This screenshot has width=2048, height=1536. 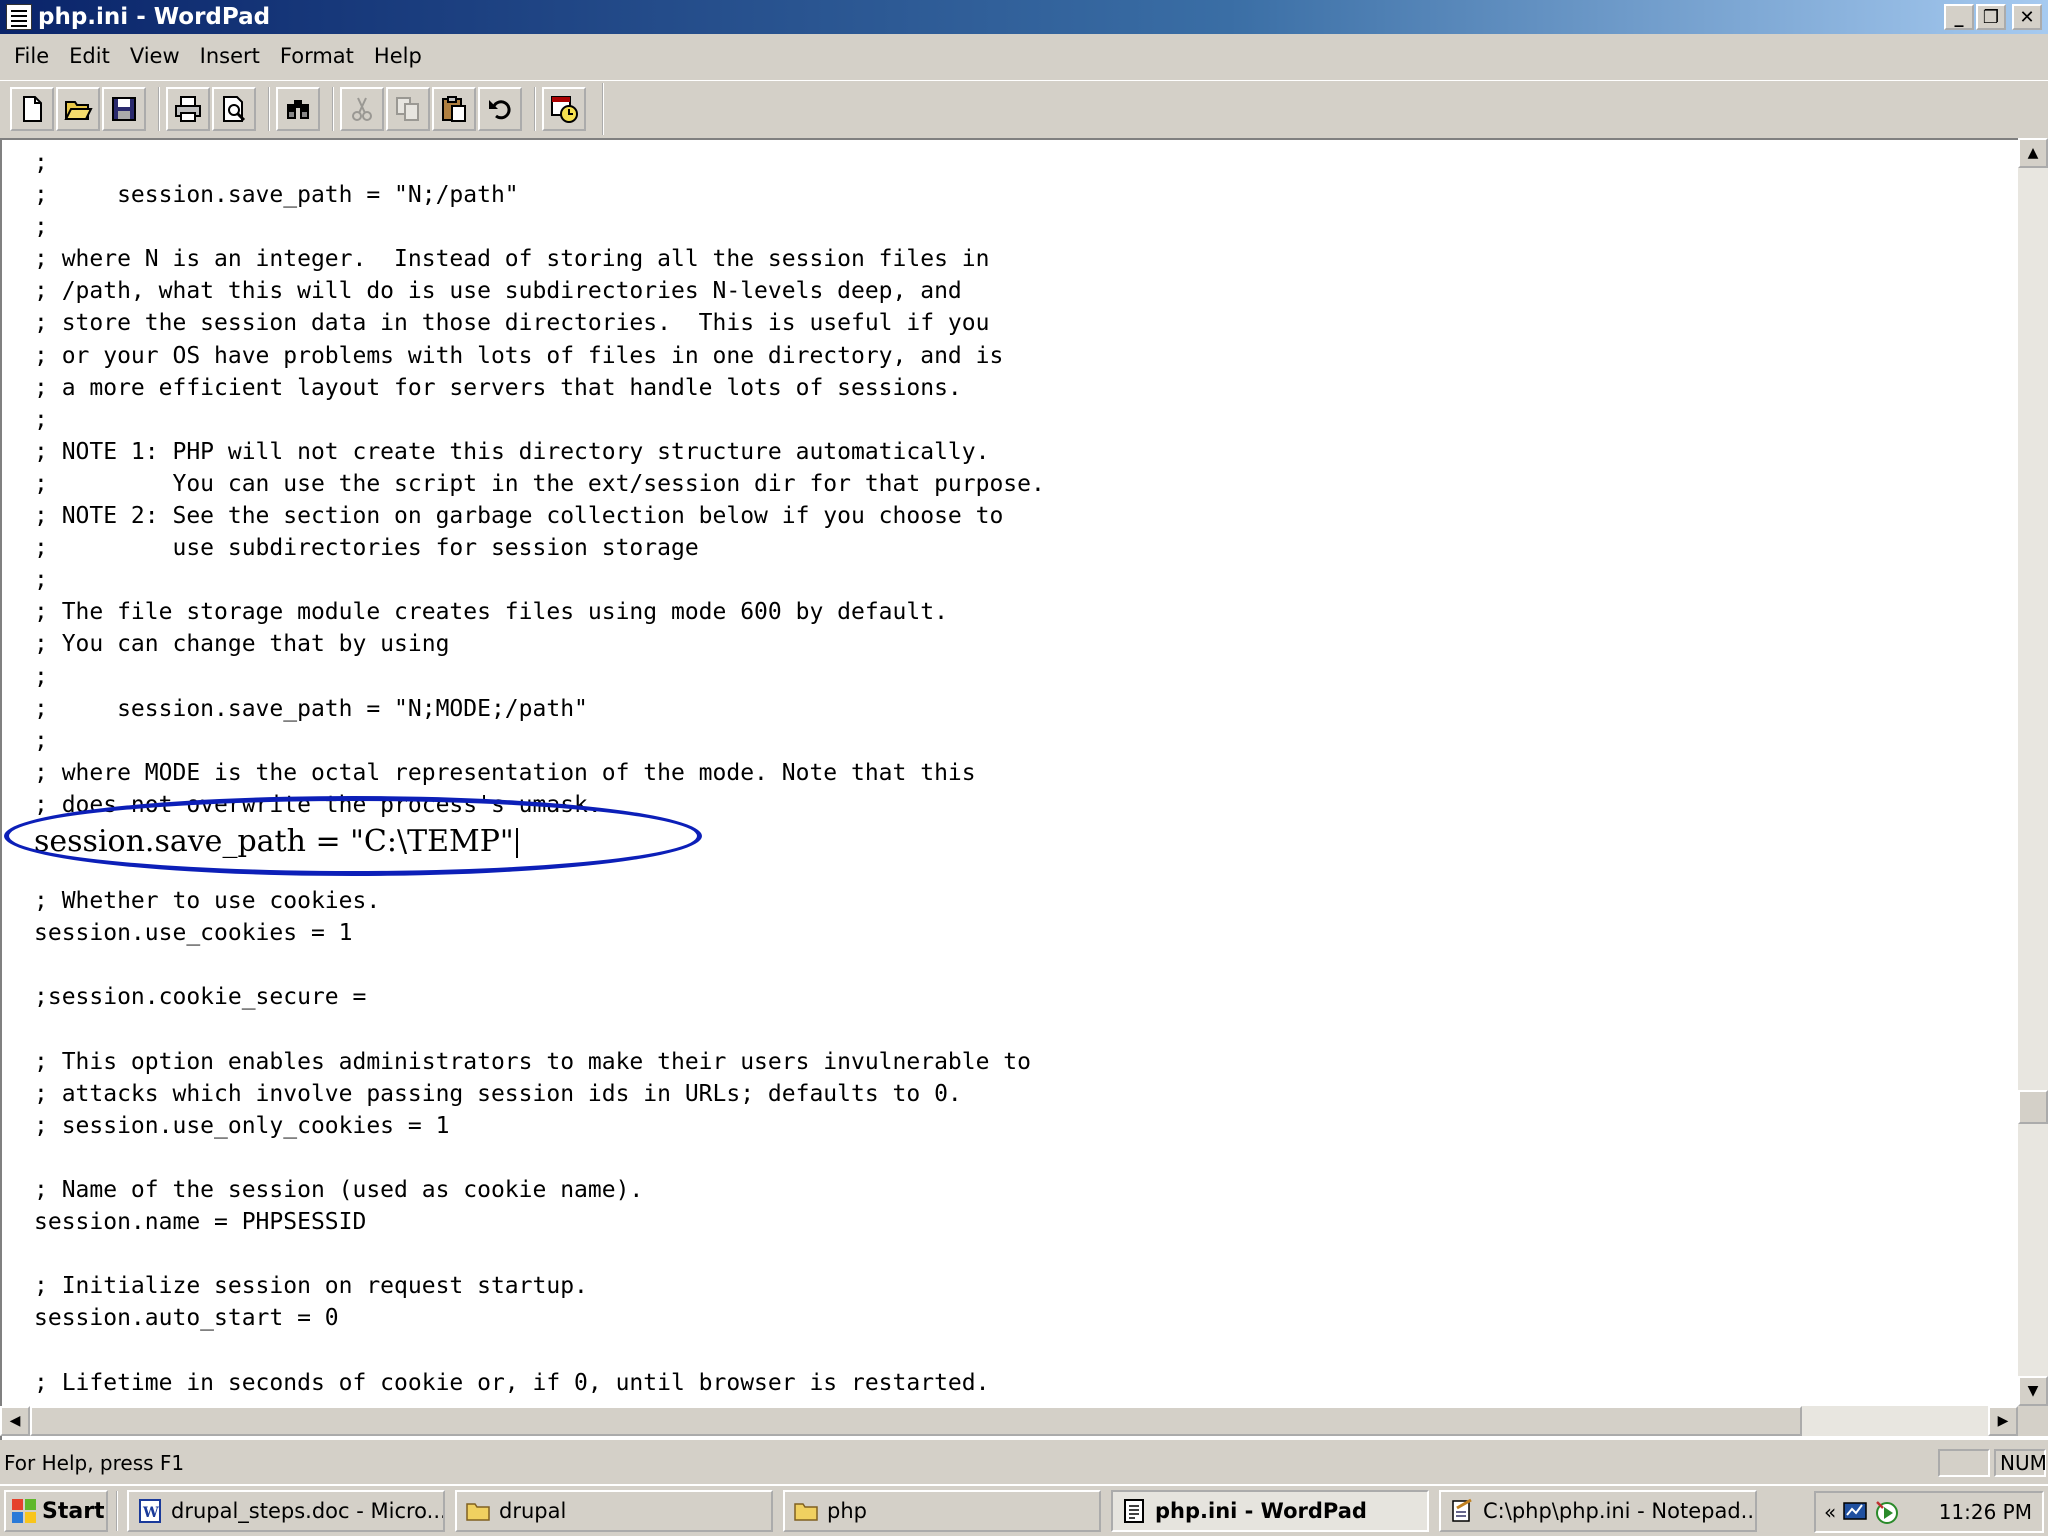 I want to click on text-line: ; session.use_only_cookies = 1, so click(x=1014, y=1129).